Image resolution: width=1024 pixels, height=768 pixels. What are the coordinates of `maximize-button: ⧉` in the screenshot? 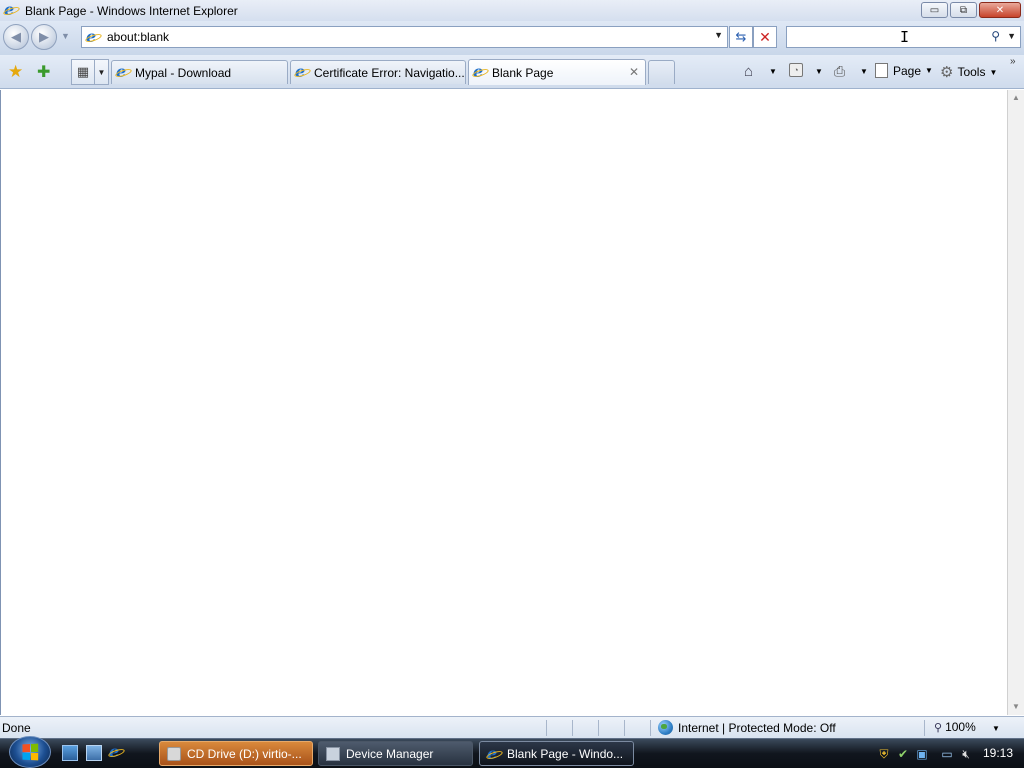 It's located at (963, 10).